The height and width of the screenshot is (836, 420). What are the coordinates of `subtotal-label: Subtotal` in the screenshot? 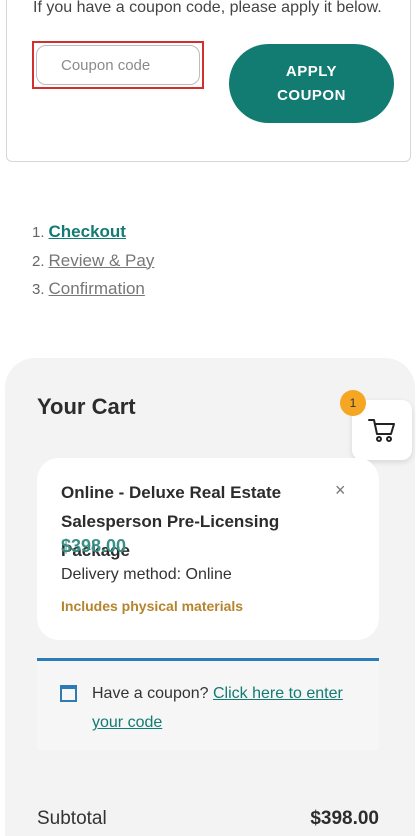 It's located at (72, 818).